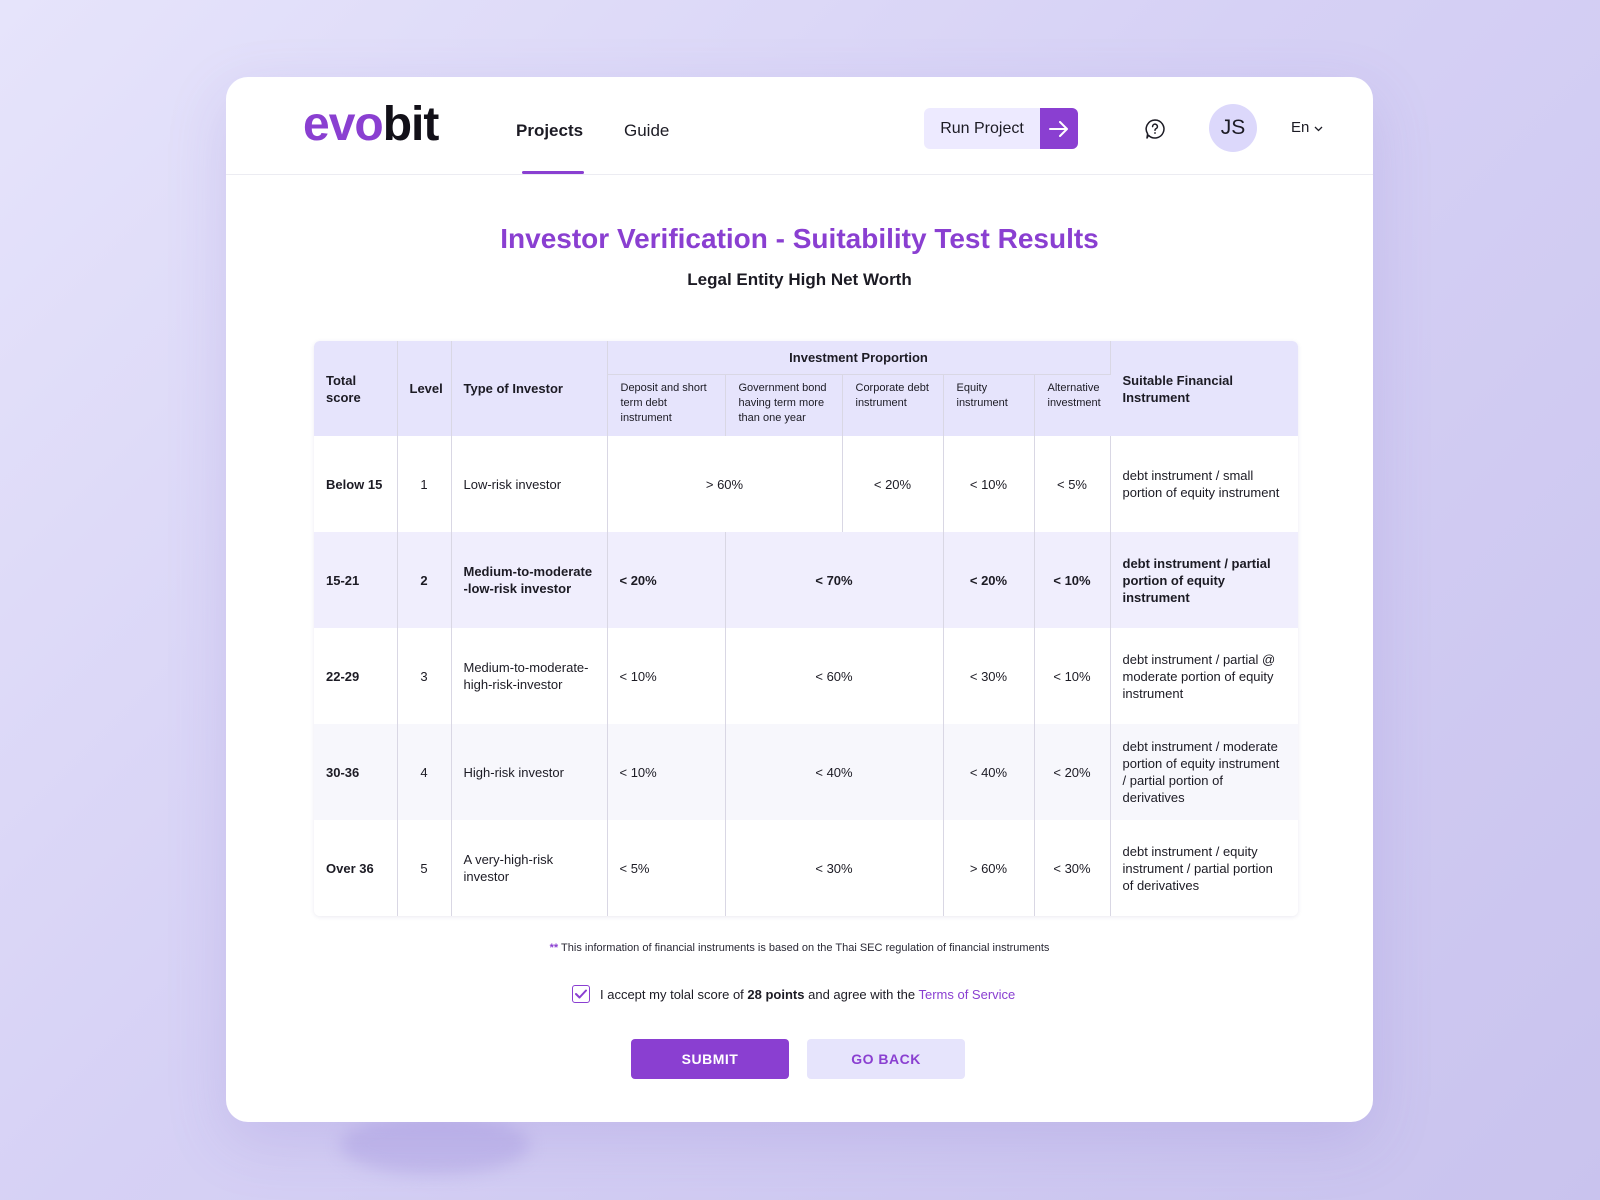 The height and width of the screenshot is (1200, 1600). What do you see at coordinates (1072, 772) in the screenshot?
I see `cell-alternative: < 20%` at bounding box center [1072, 772].